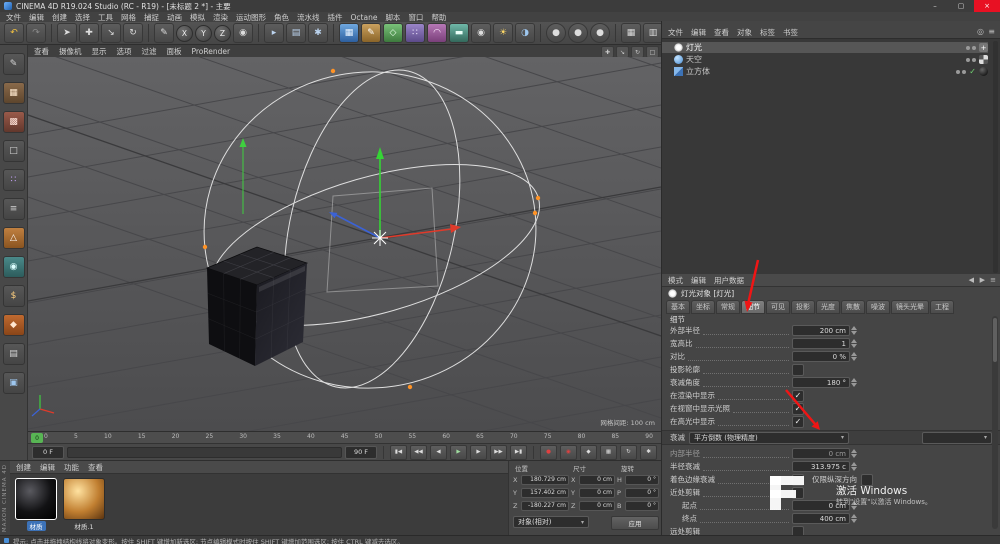 The image size is (1000, 544). I want to click on points-mode-icon: ∷, so click(13, 180).